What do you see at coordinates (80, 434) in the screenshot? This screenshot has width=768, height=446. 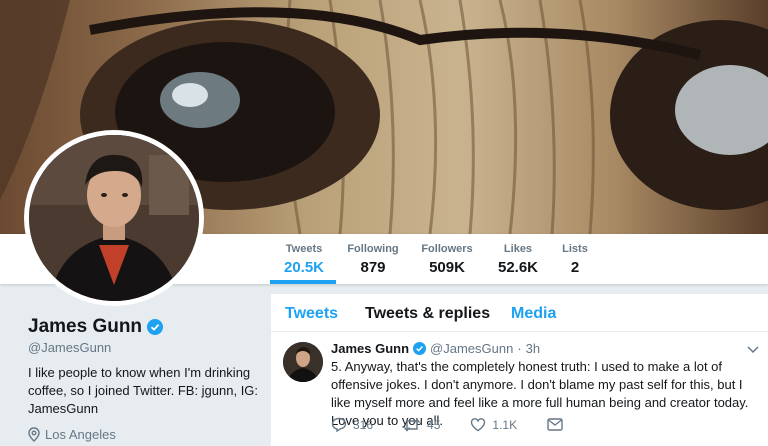 I see `profile-location-text: Los Angeles` at bounding box center [80, 434].